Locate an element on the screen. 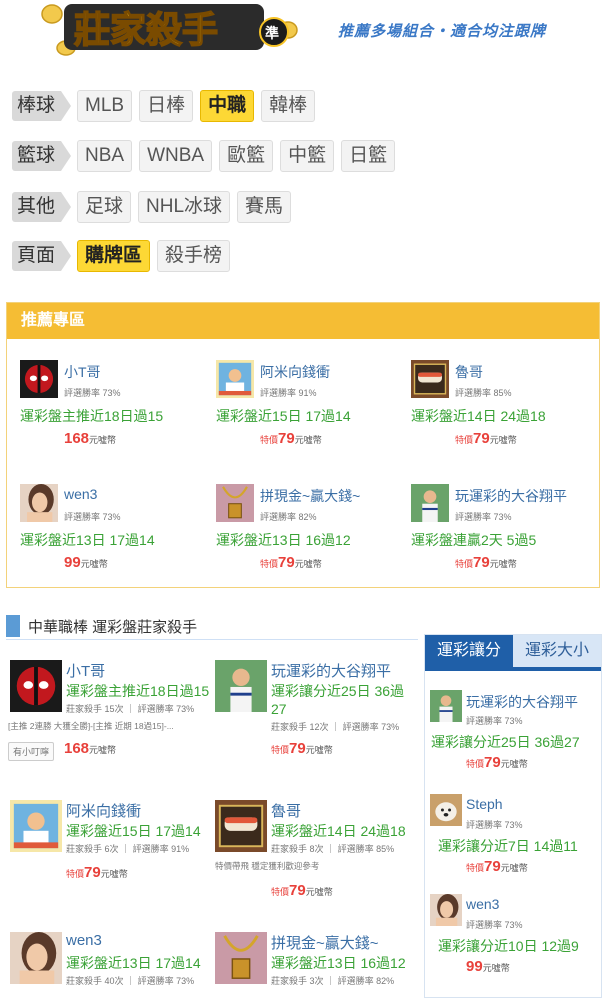  pick-summary: 運彩讓分近7日 14過11 is located at coordinates (508, 846).